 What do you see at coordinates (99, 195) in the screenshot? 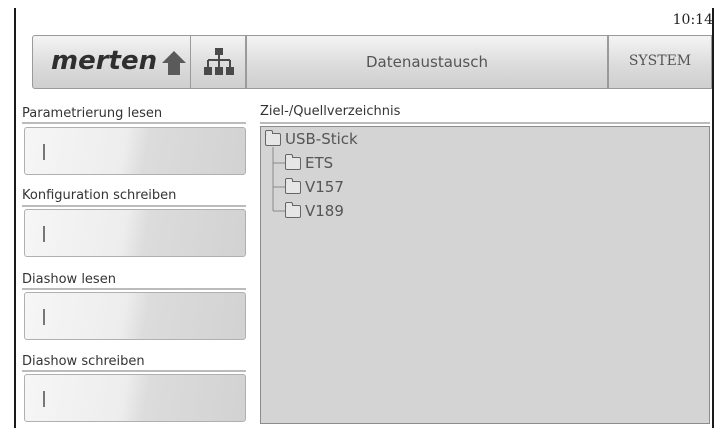
I see `action-label-konfiguration-schreiben: Konfiguration schreiben` at bounding box center [99, 195].